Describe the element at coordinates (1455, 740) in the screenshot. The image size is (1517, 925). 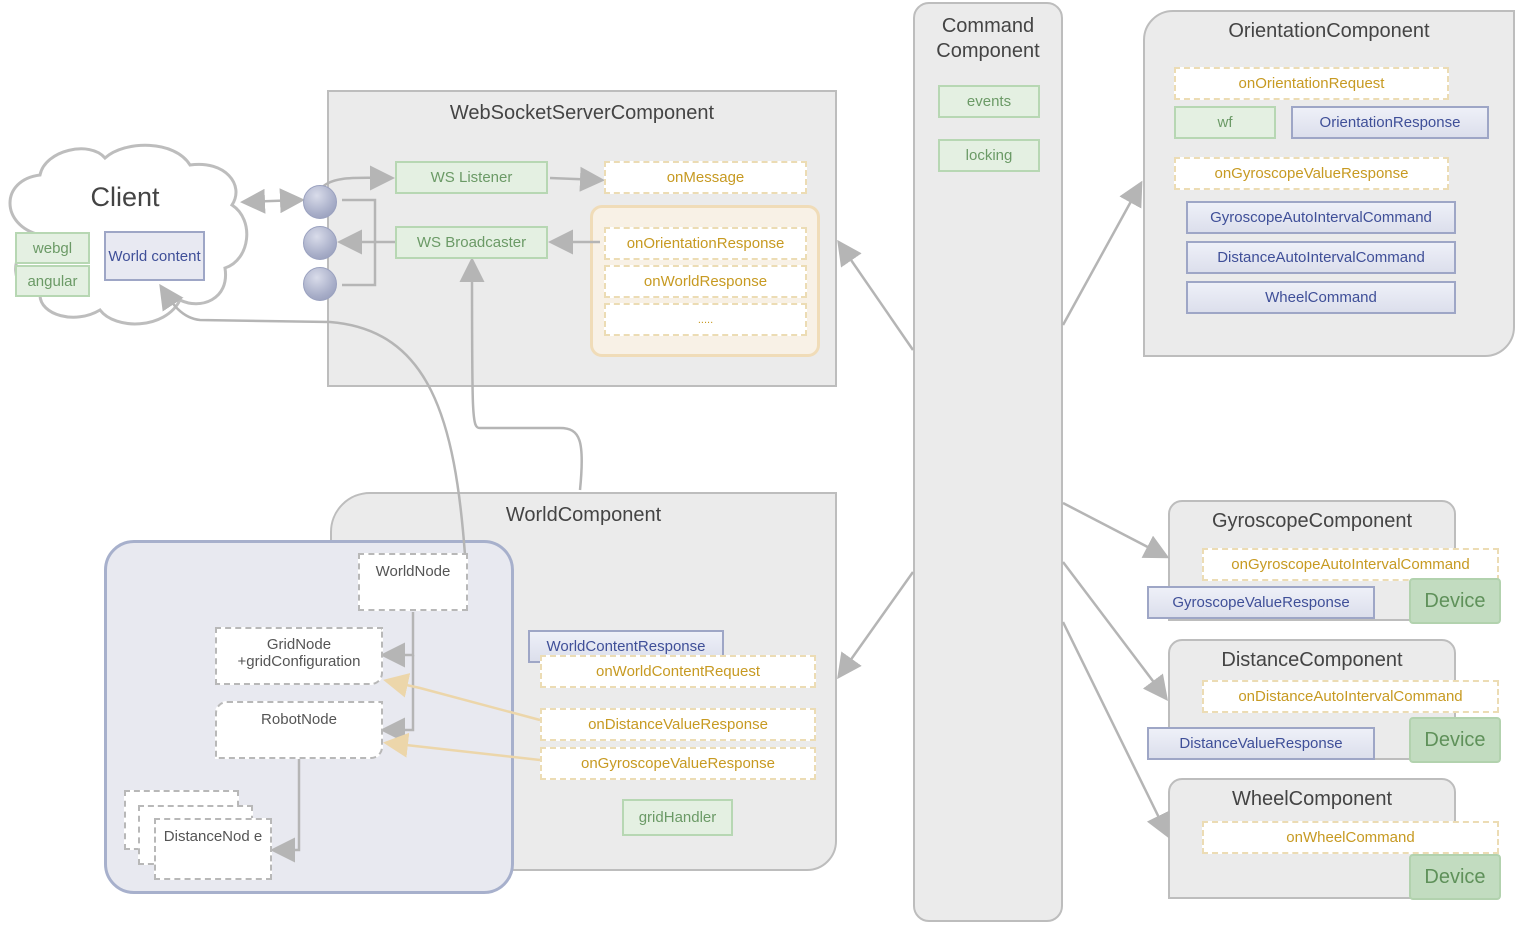
I see `distance-device: Device` at that location.